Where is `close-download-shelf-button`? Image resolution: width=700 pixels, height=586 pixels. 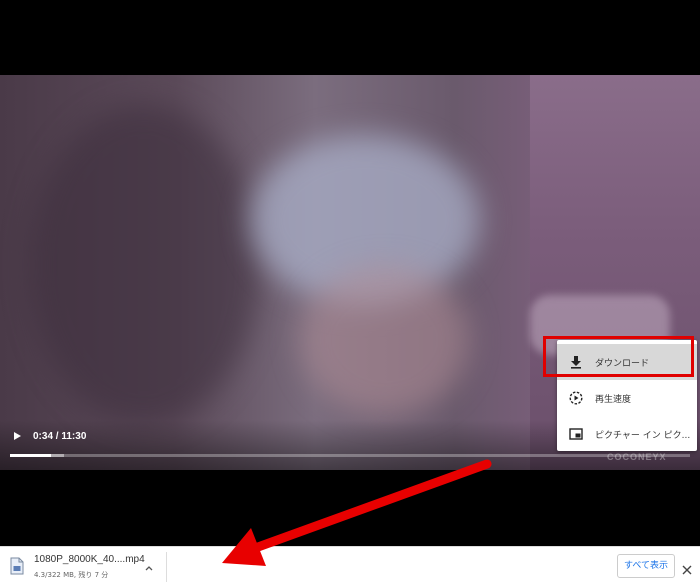
close-download-shelf-button is located at coordinates (687, 567).